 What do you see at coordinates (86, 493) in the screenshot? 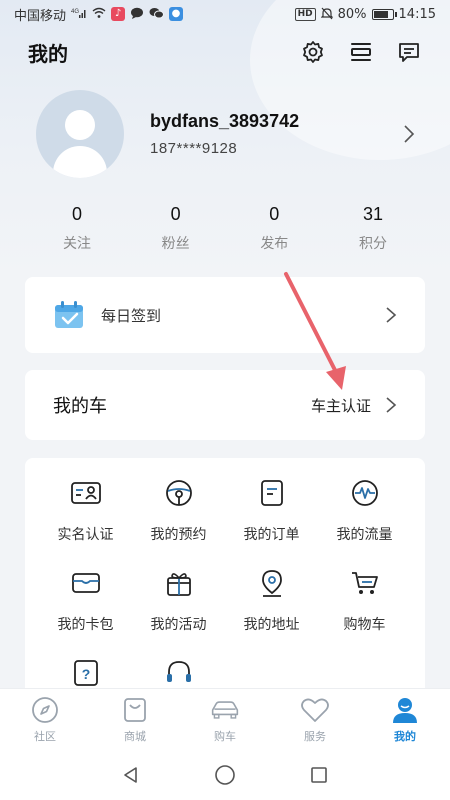
I see `id-card-icon` at bounding box center [86, 493].